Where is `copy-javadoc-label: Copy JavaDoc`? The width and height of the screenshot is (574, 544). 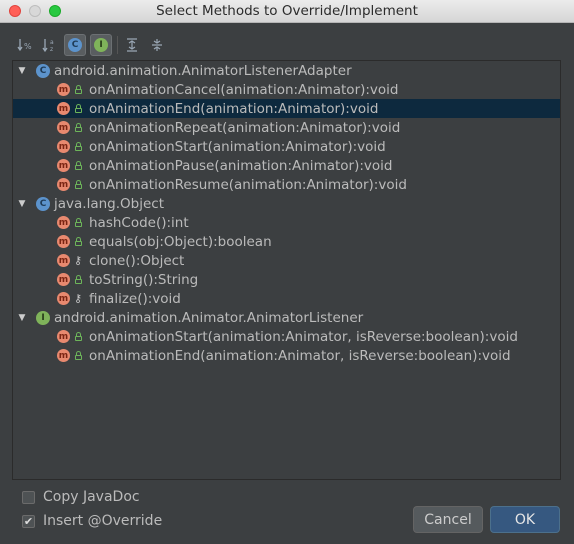 copy-javadoc-label: Copy JavaDoc is located at coordinates (91, 497).